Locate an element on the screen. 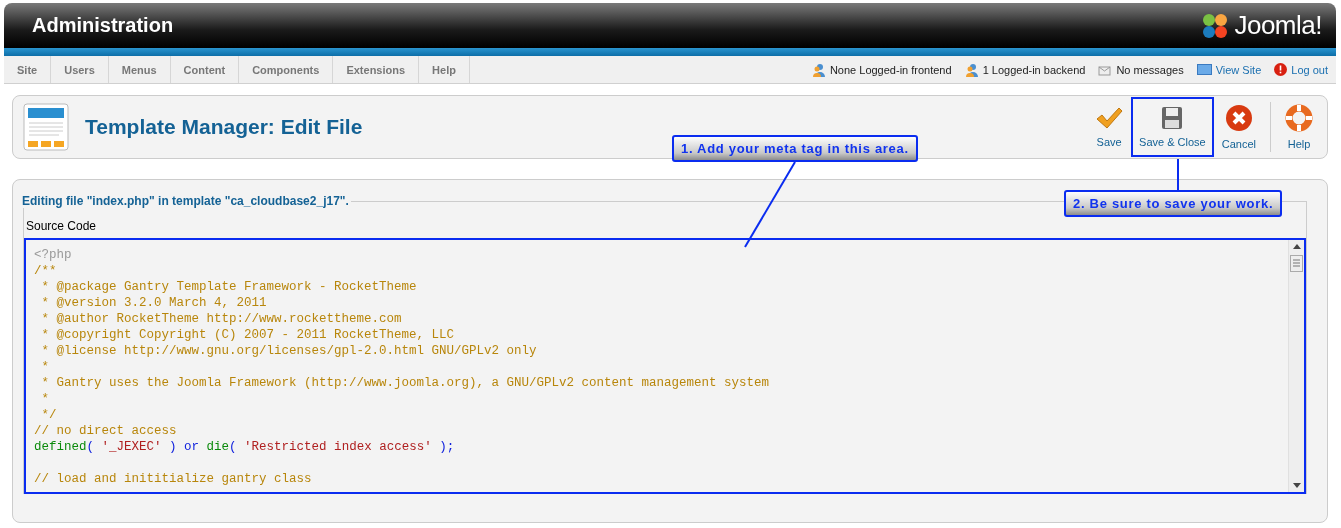 This screenshot has width=1341, height=528. code-line: <?php is located at coordinates (53, 255).